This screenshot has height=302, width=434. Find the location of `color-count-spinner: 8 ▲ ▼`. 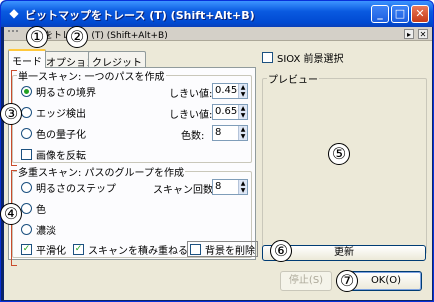

color-count-spinner: 8 ▲ ▼ is located at coordinates (230, 133).